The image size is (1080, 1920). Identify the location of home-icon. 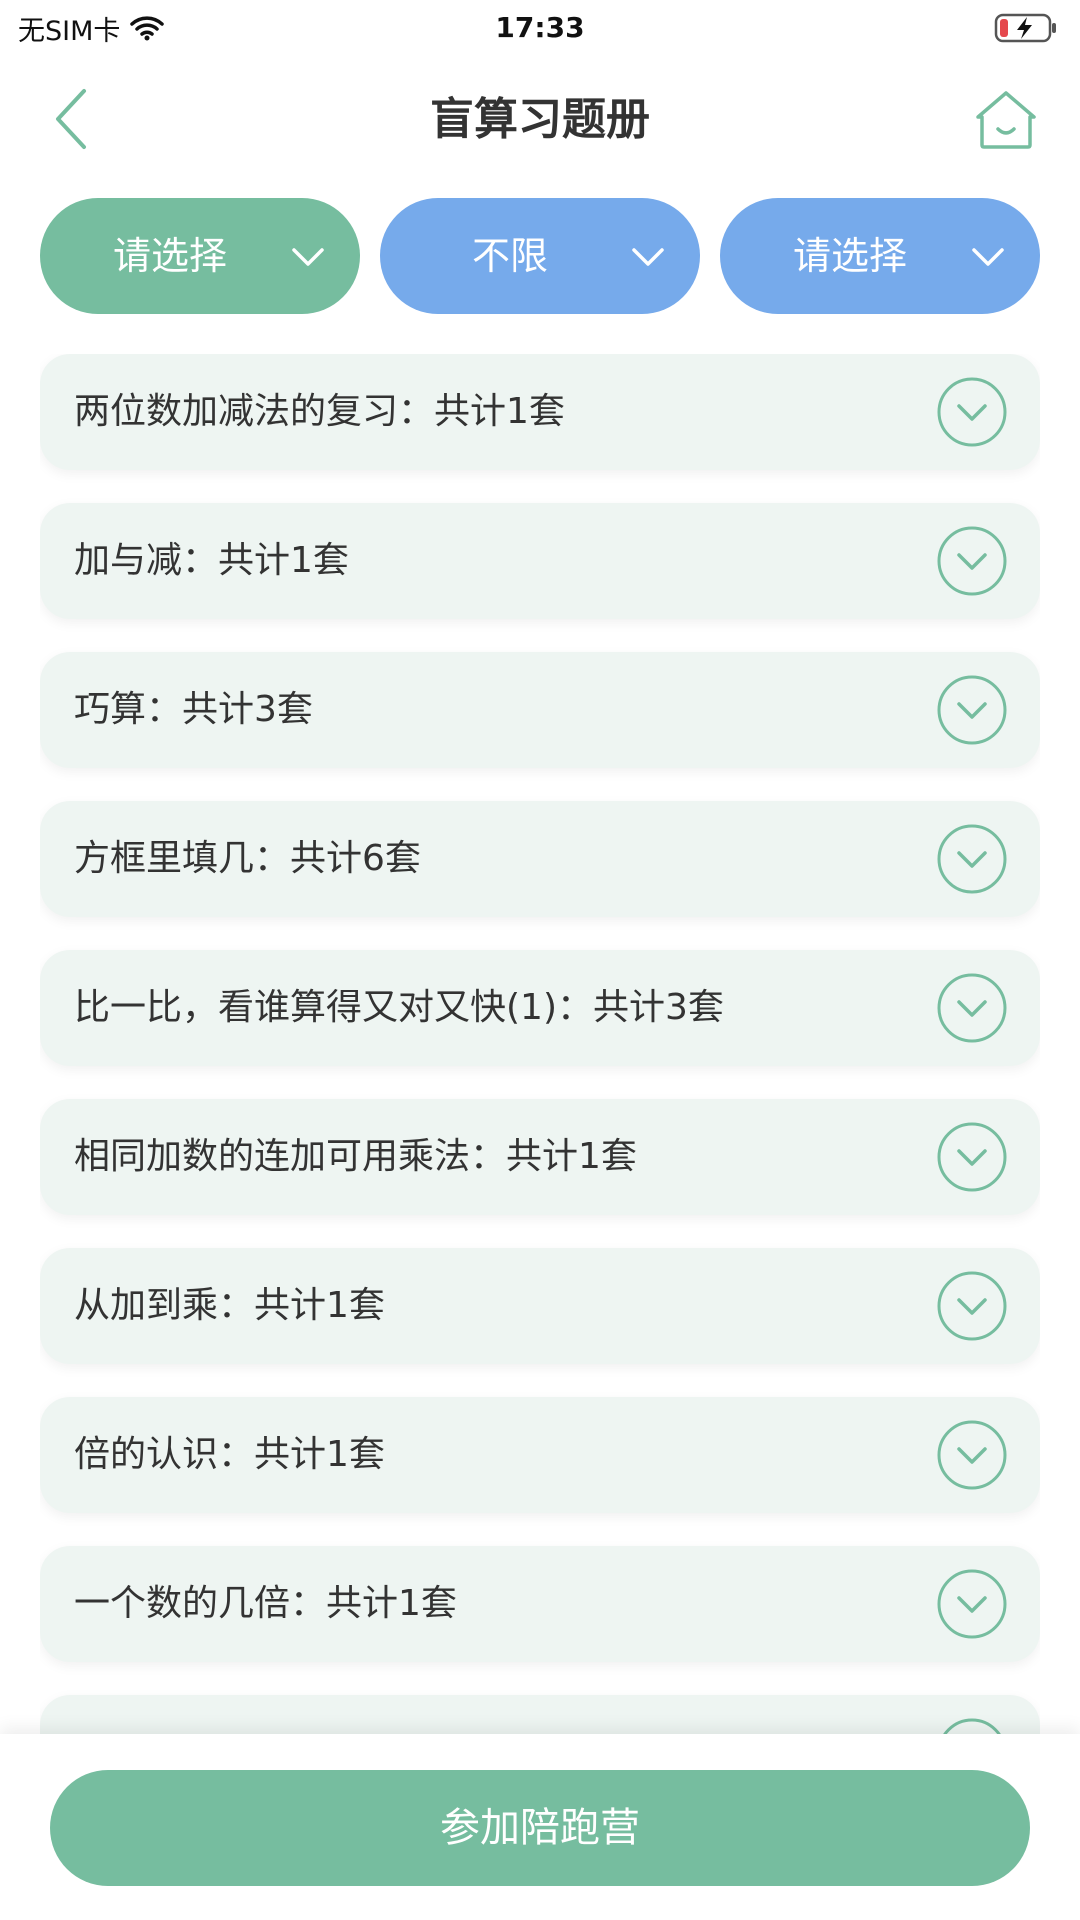
(1006, 120).